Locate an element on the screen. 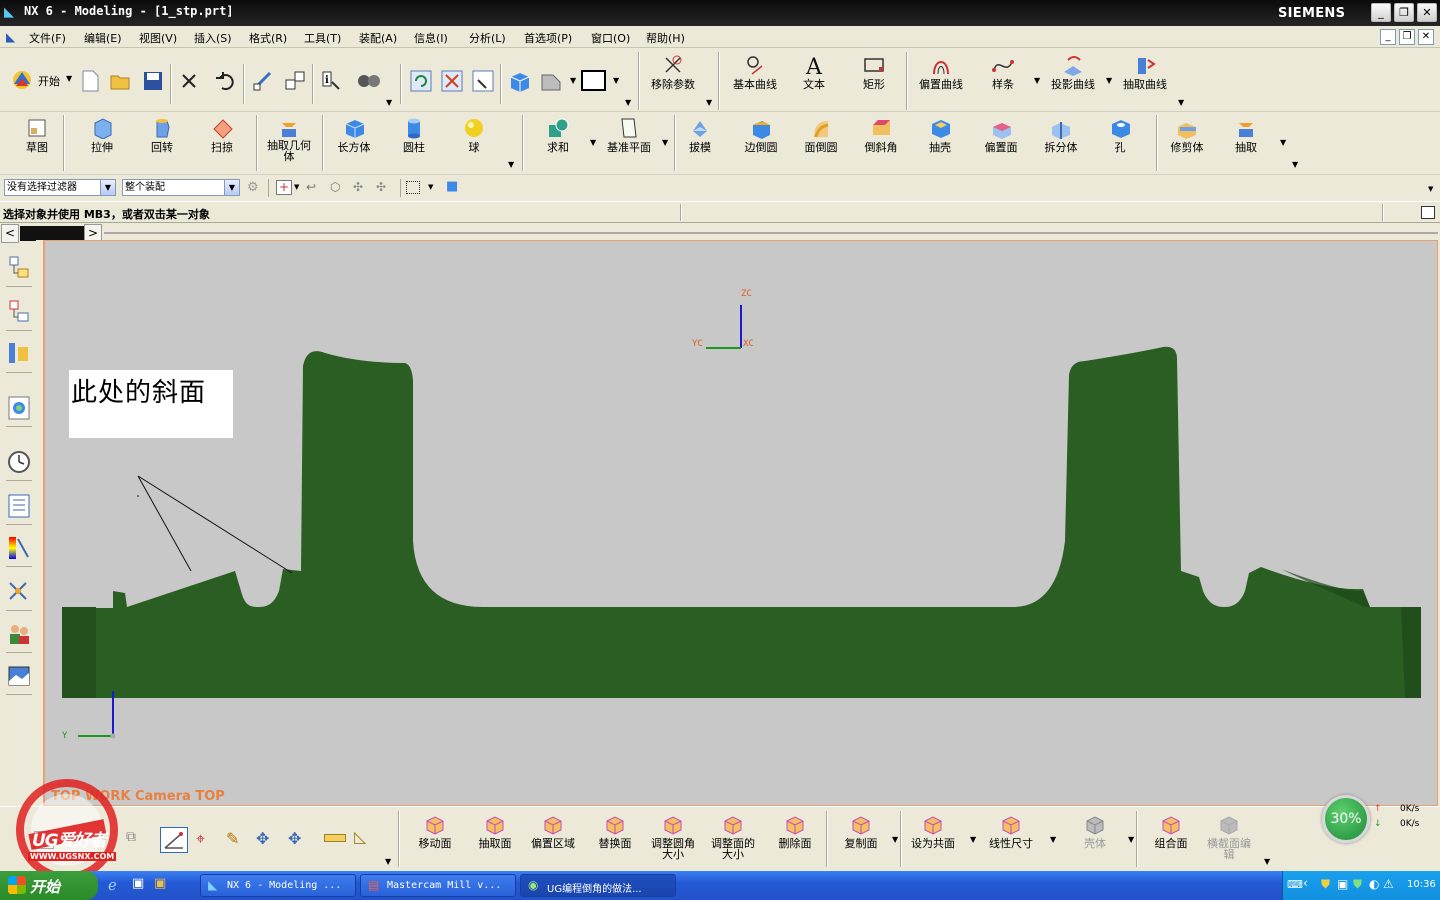  unite-button: 求和 is located at coordinates (558, 135).